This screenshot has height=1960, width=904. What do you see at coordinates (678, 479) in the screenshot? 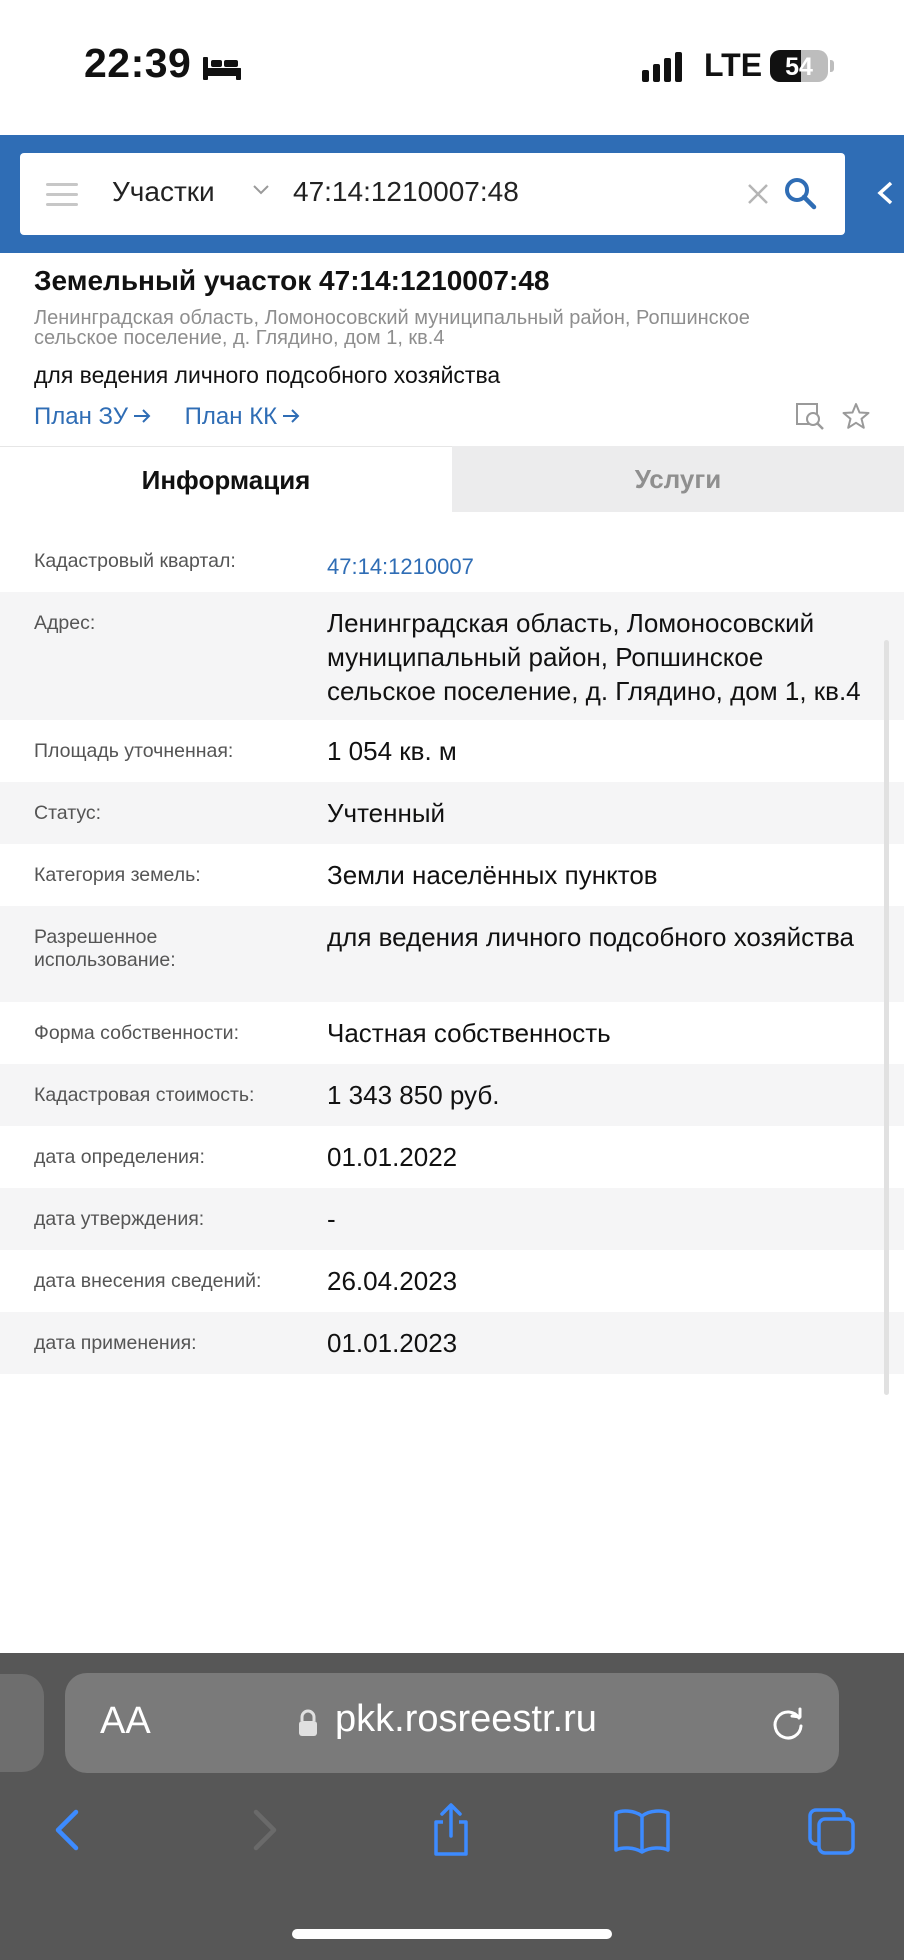
I see `tab-services: Услуги` at bounding box center [678, 479].